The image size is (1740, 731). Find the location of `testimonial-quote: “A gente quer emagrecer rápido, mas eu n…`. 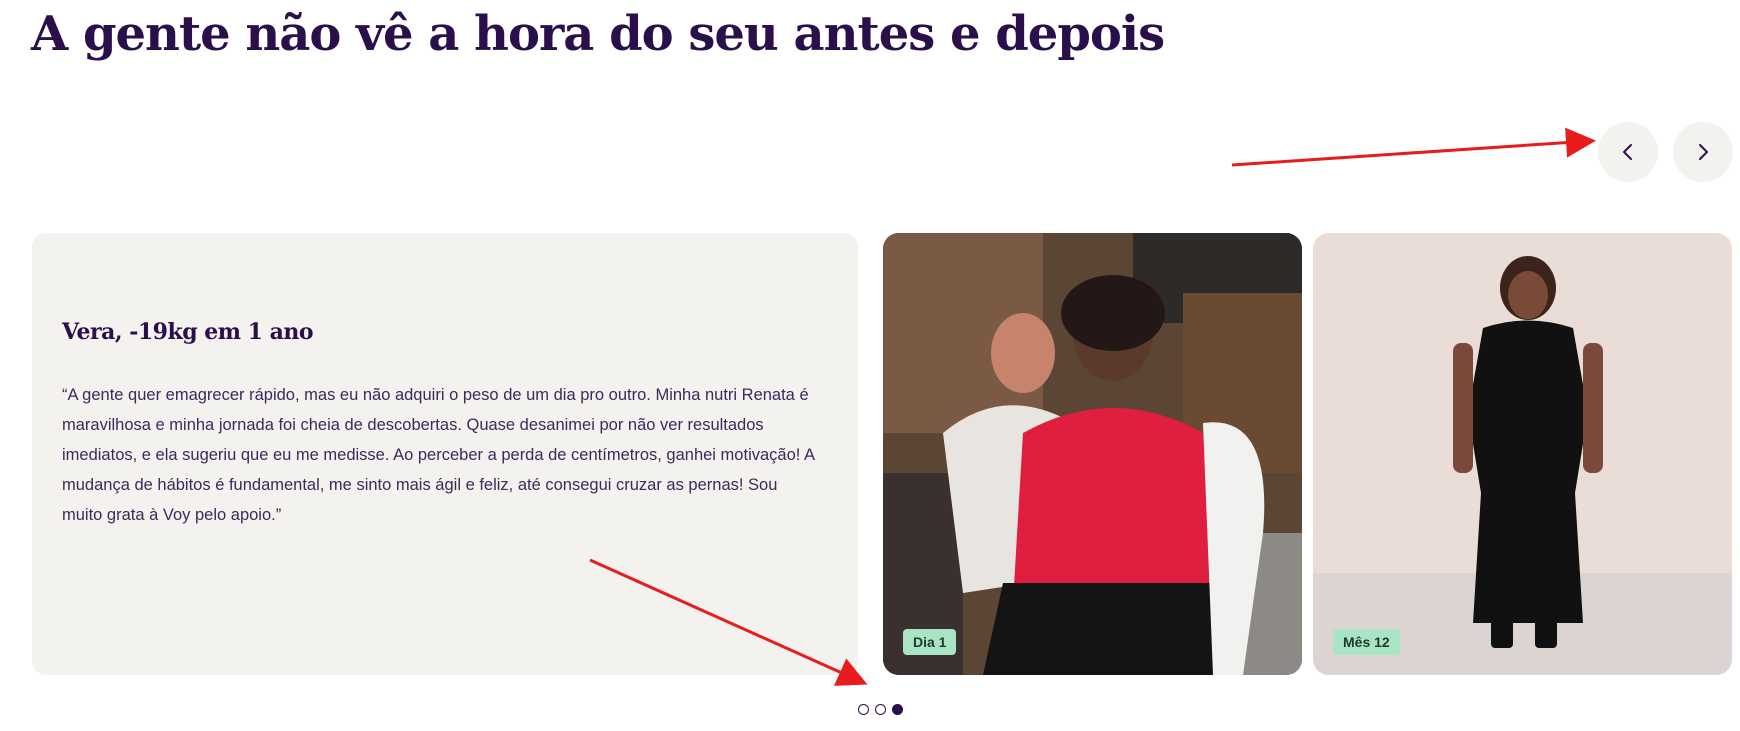

testimonial-quote: “A gente quer emagrecer rápido, mas eu n… is located at coordinates (438, 455).